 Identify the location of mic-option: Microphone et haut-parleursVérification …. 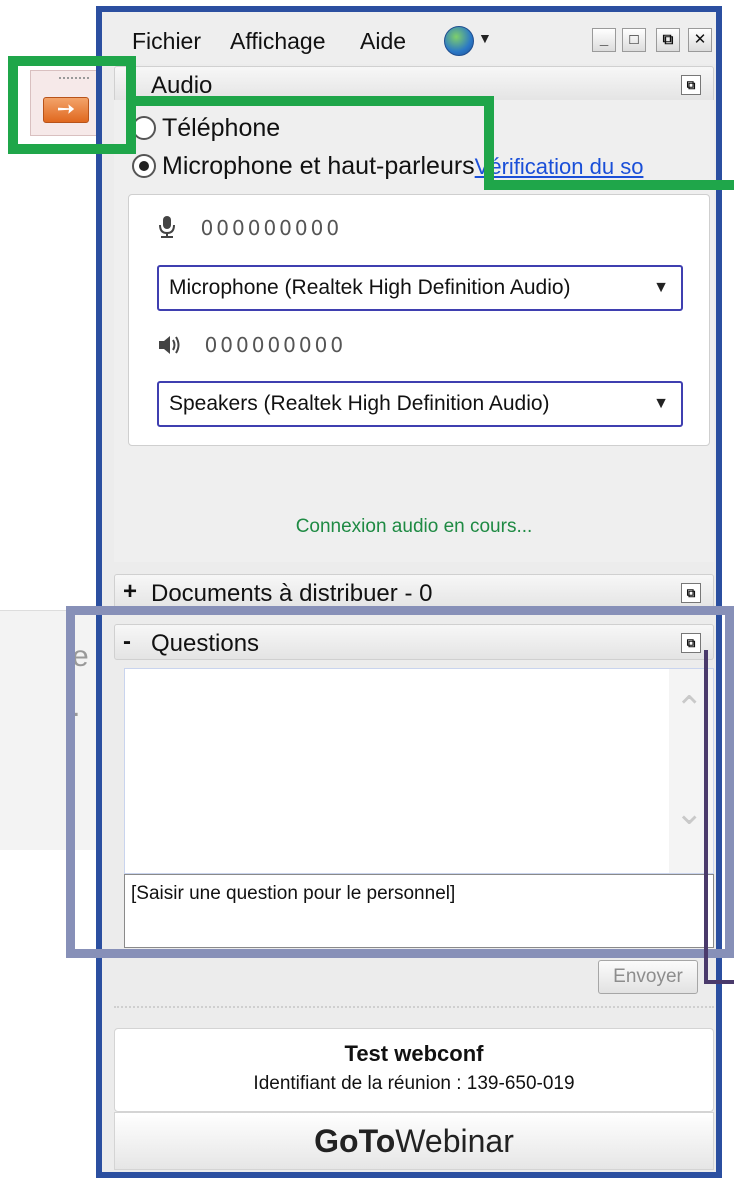
(387, 166).